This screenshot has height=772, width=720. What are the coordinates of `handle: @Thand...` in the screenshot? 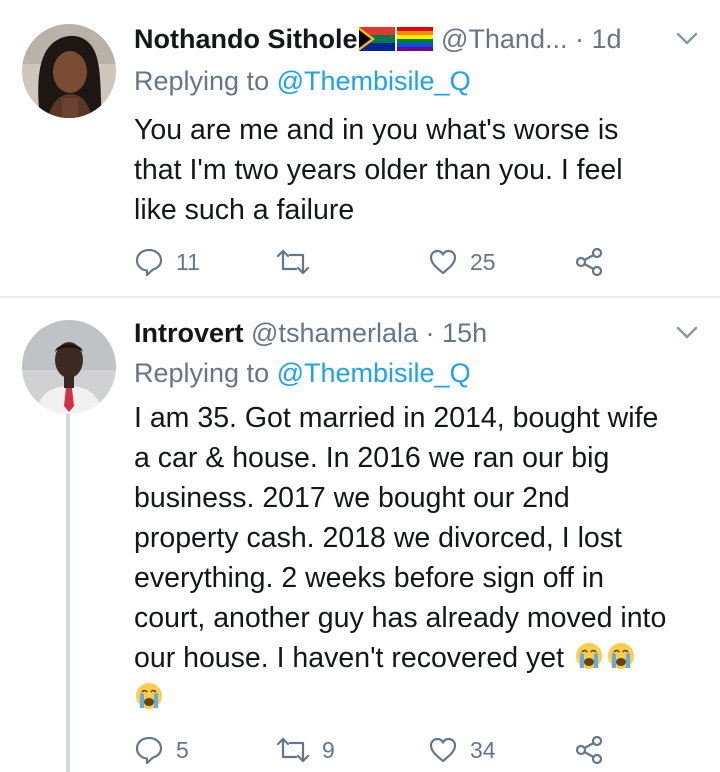 It's located at (504, 39).